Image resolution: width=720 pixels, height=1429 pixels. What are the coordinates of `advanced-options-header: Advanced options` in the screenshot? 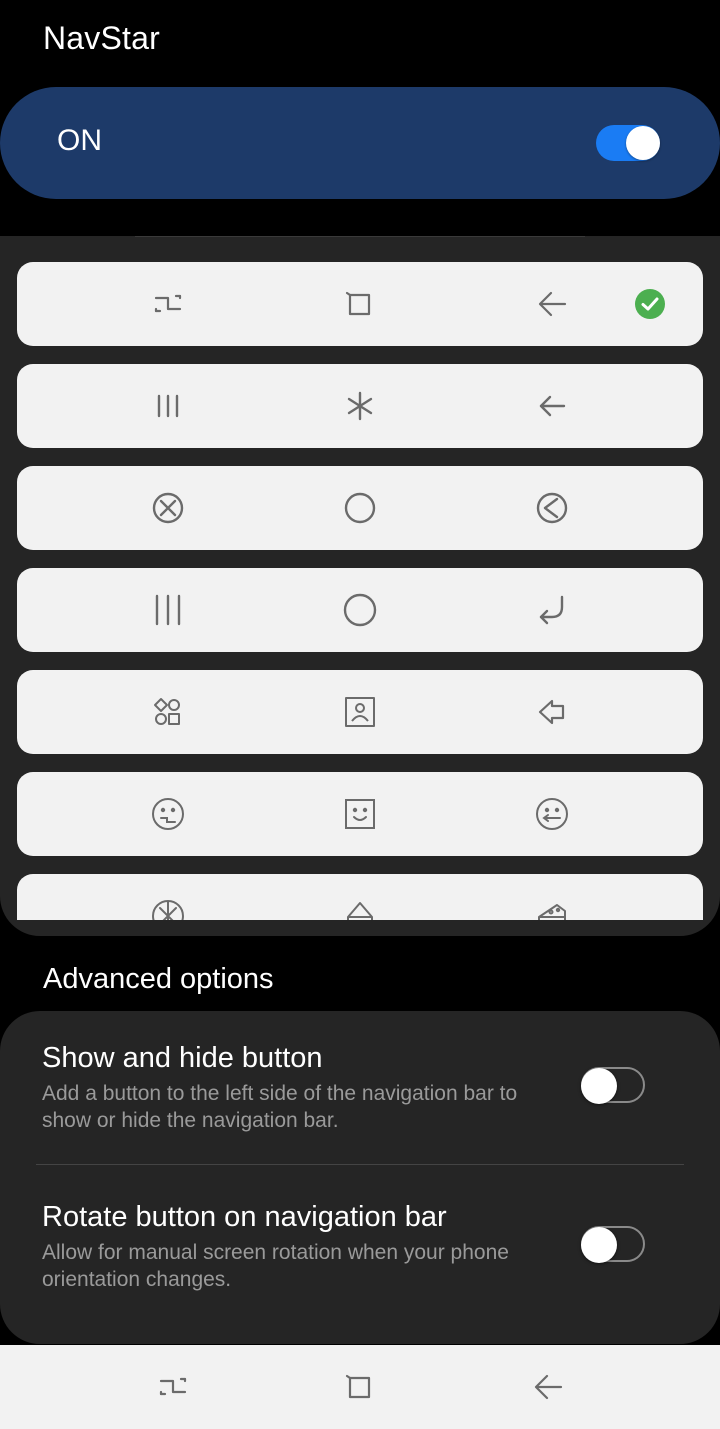 It's located at (158, 979).